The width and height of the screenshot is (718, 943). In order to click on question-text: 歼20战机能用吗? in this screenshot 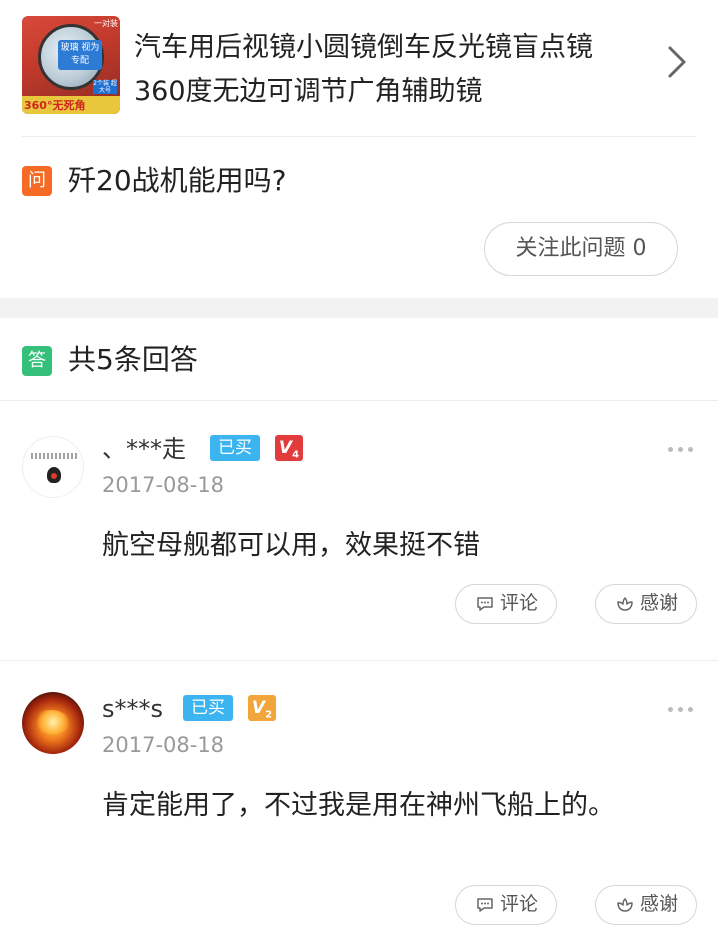, I will do `click(177, 180)`.